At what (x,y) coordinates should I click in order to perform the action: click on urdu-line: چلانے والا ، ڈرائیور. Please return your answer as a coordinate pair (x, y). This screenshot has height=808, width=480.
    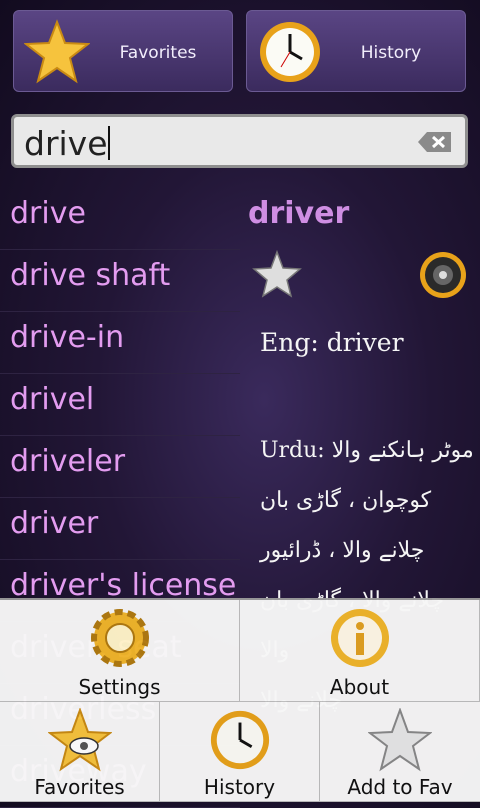
    Looking at the image, I should click on (342, 550).